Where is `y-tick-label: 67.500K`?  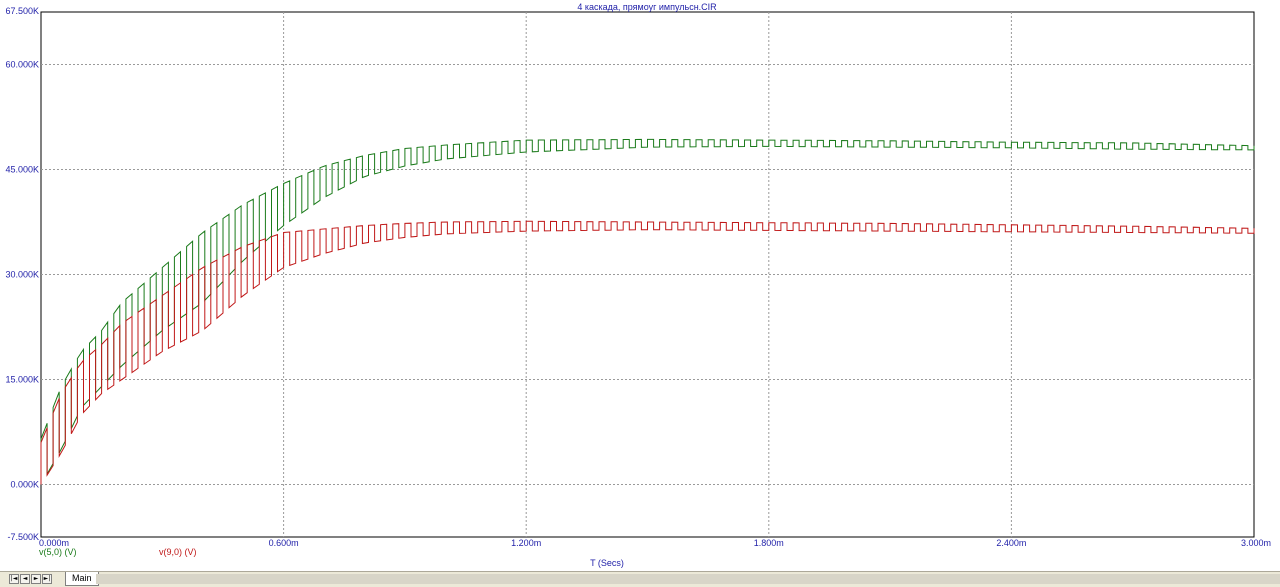
y-tick-label: 67.500K is located at coordinates (22, 11).